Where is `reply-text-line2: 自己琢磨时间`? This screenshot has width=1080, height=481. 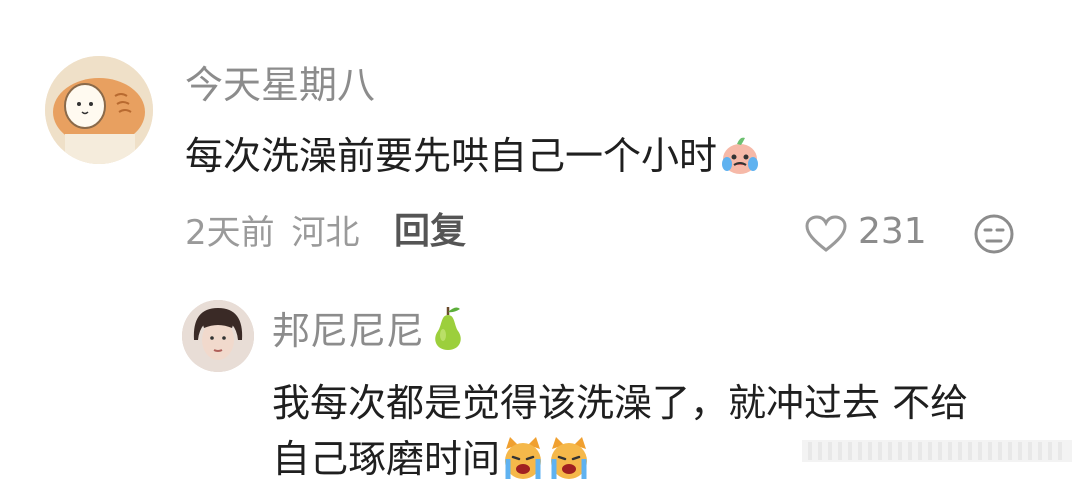
reply-text-line2: 自己琢磨时间 is located at coordinates (432, 458).